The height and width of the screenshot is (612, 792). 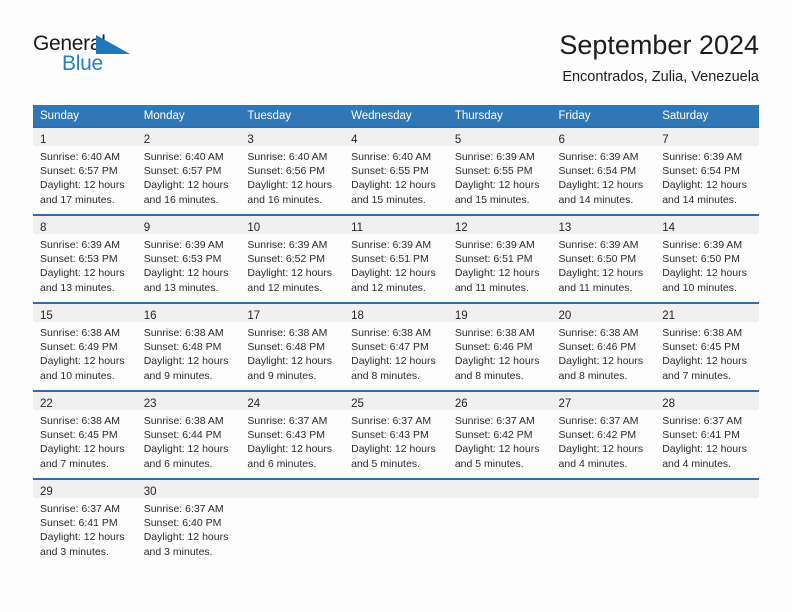 What do you see at coordinates (492, 199) in the screenshot?
I see `daylight-text-line2: and 15 minutes.` at bounding box center [492, 199].